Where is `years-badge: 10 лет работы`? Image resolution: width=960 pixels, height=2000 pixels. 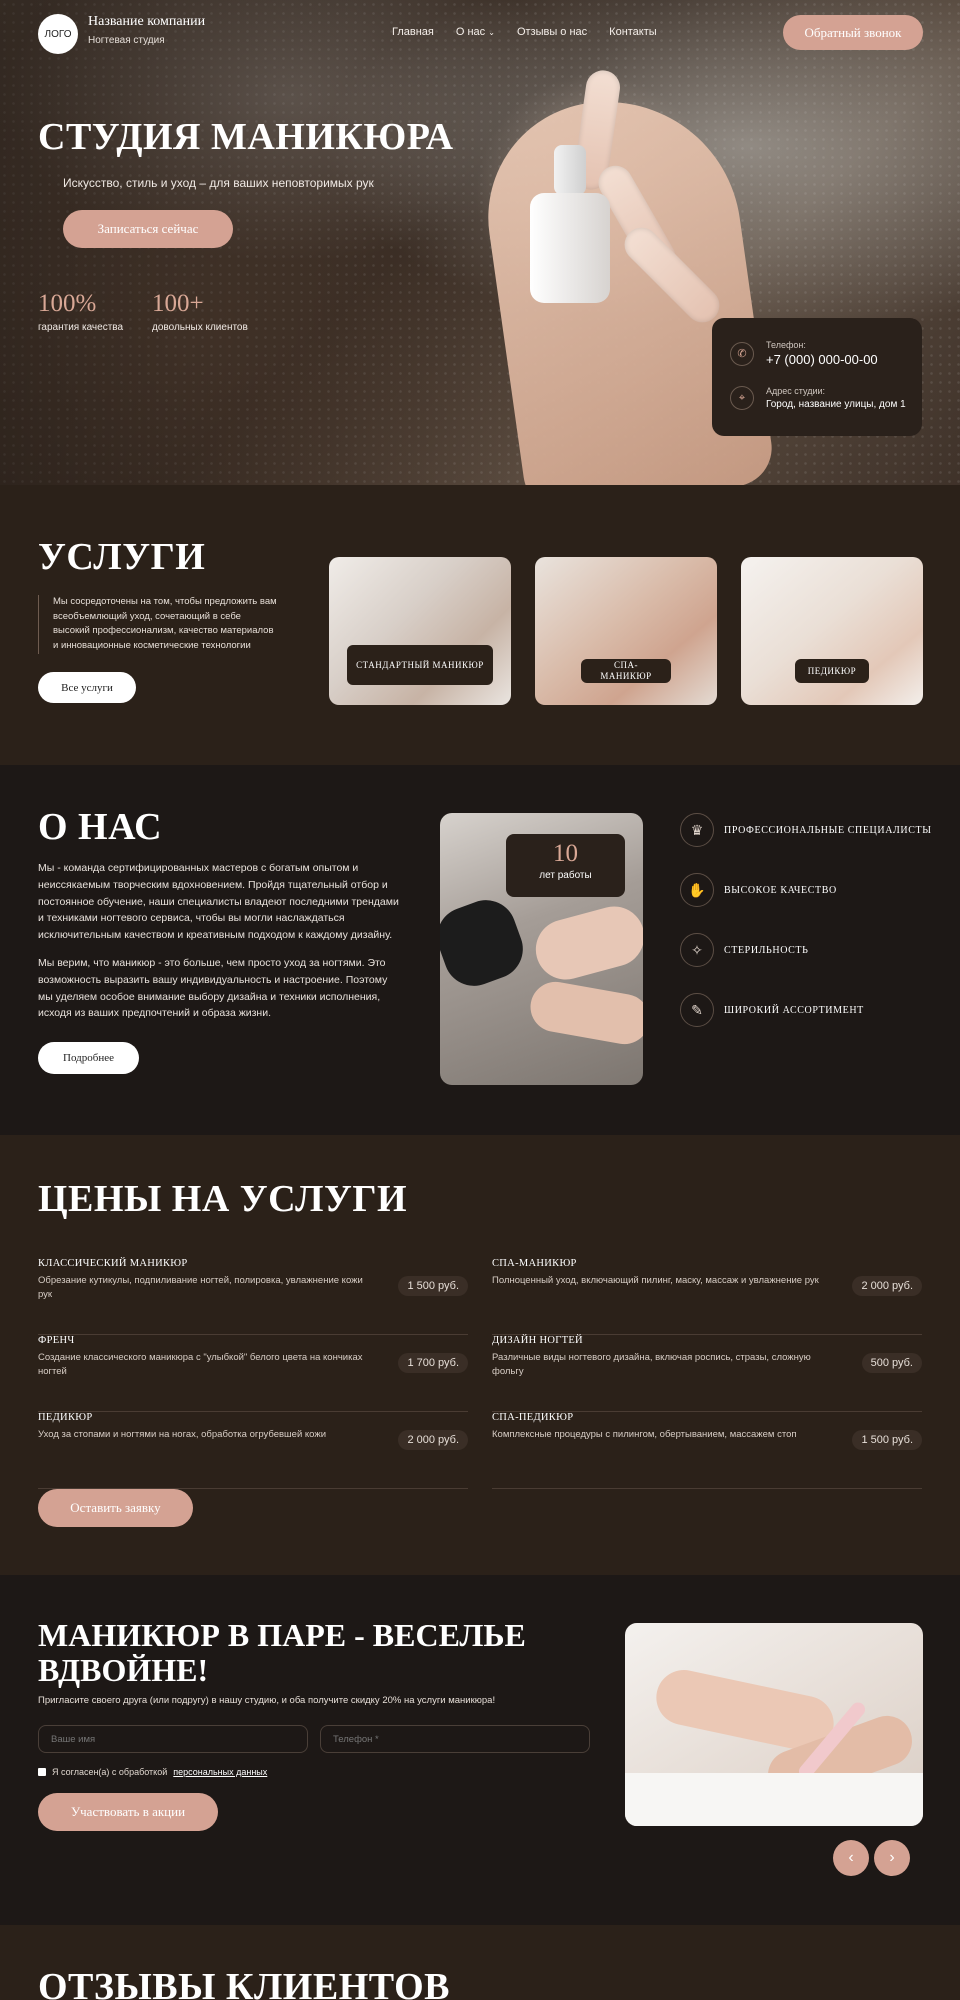
years-badge: 10 лет работы is located at coordinates (565, 865).